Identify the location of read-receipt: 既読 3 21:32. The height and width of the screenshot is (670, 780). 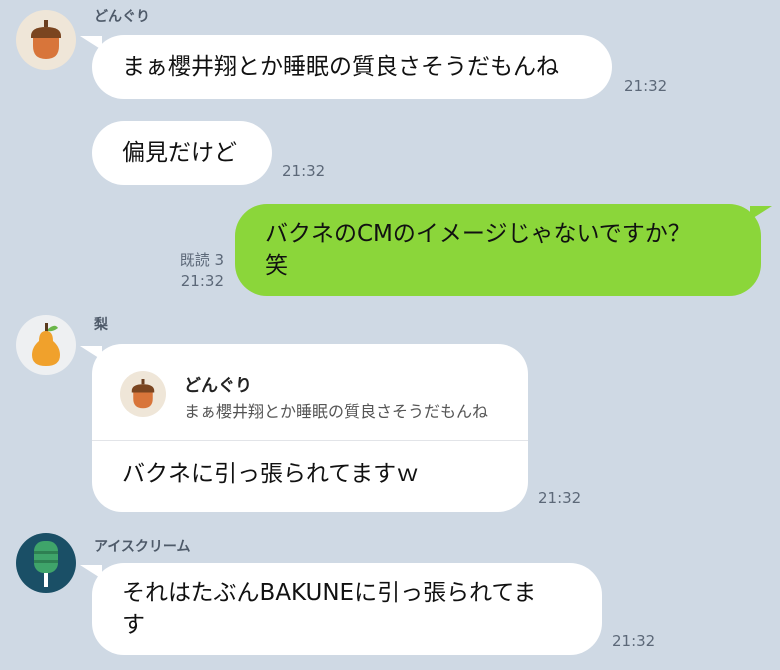
(192, 271).